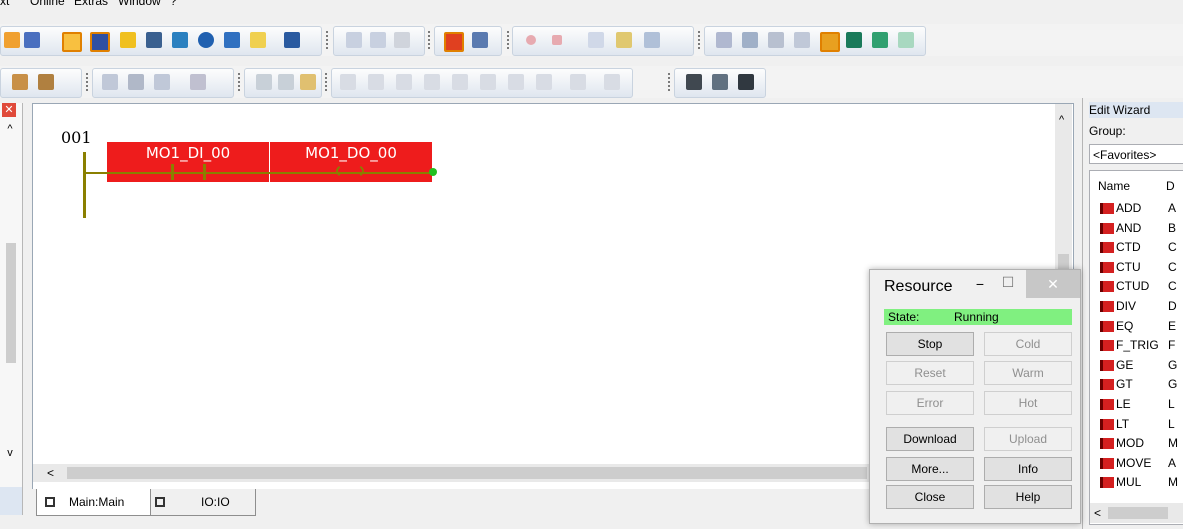 The image size is (1183, 529). I want to click on tab-io-label: IO:IO, so click(215, 502).